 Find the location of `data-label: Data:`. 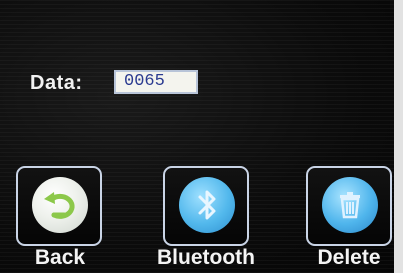

data-label: Data: is located at coordinates (56, 83).